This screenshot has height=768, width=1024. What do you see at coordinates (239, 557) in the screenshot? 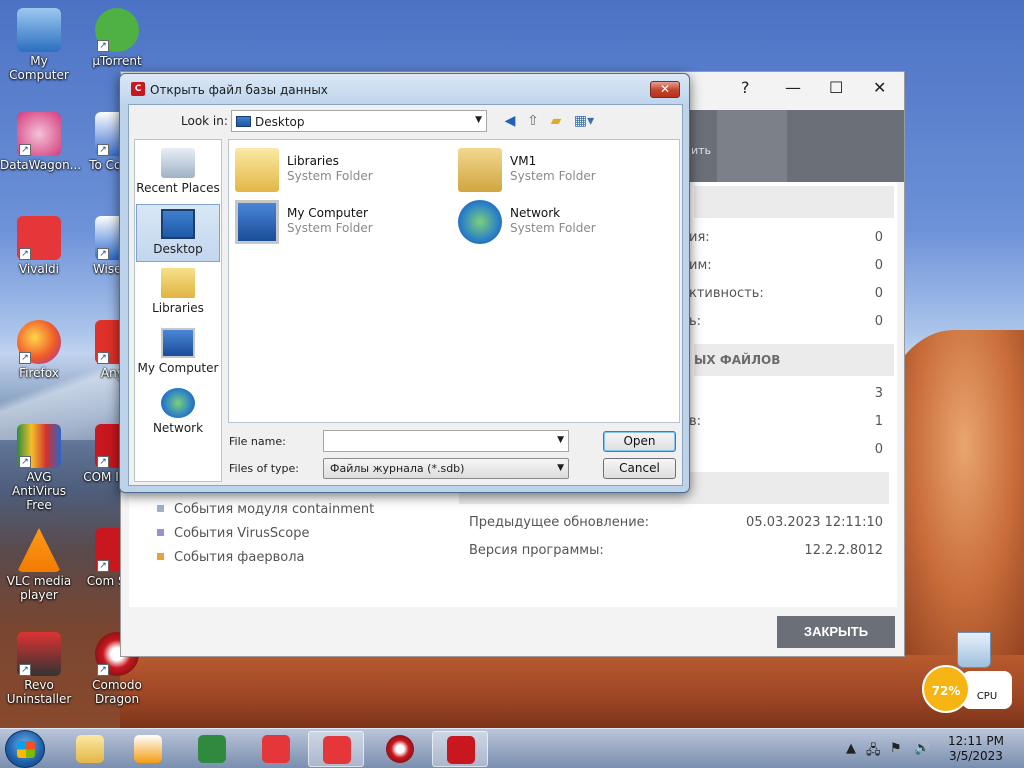
I see `legend-label: События фаервола` at bounding box center [239, 557].